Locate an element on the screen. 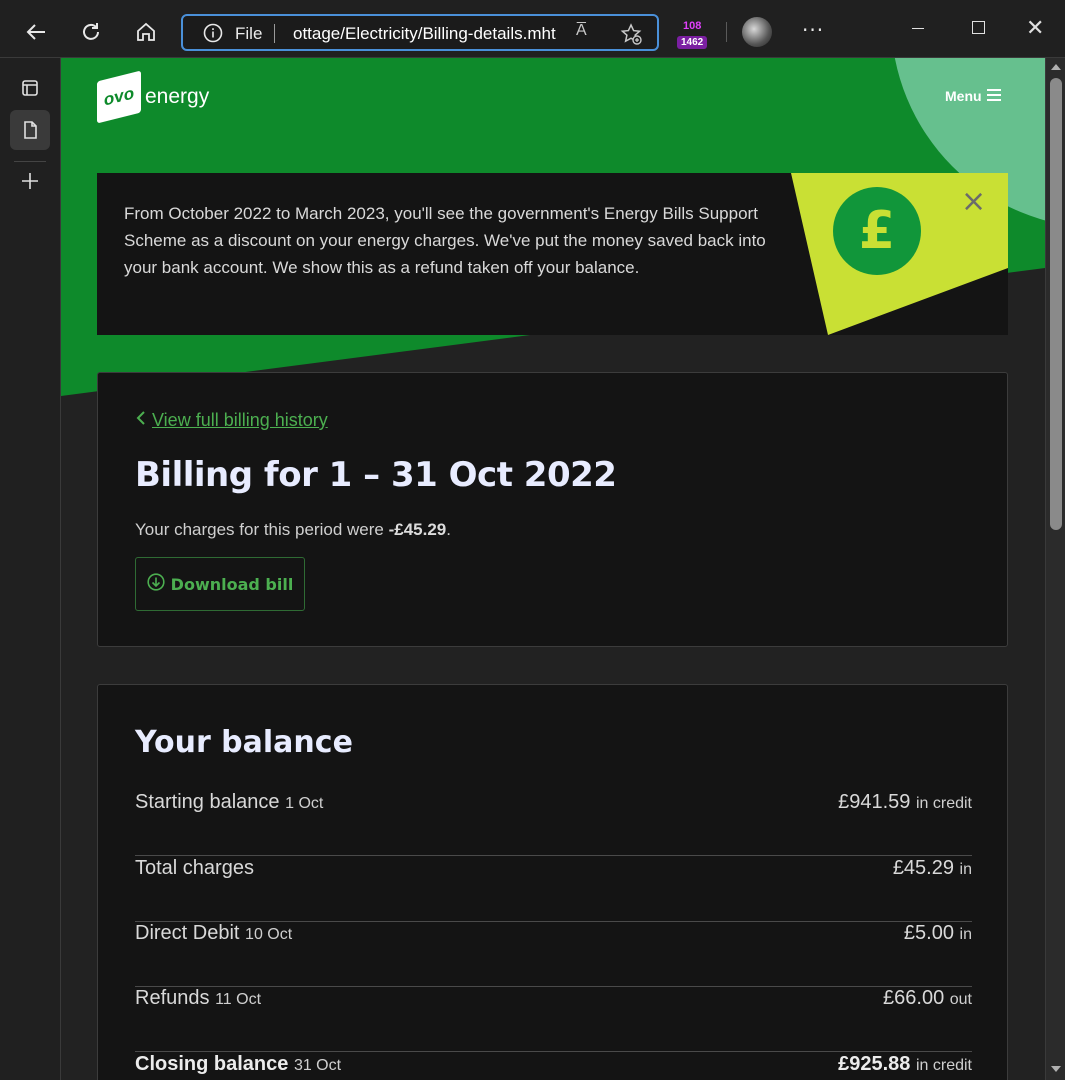 This screenshot has height=1080, width=1065. row-date: 11 Oct is located at coordinates (238, 999).